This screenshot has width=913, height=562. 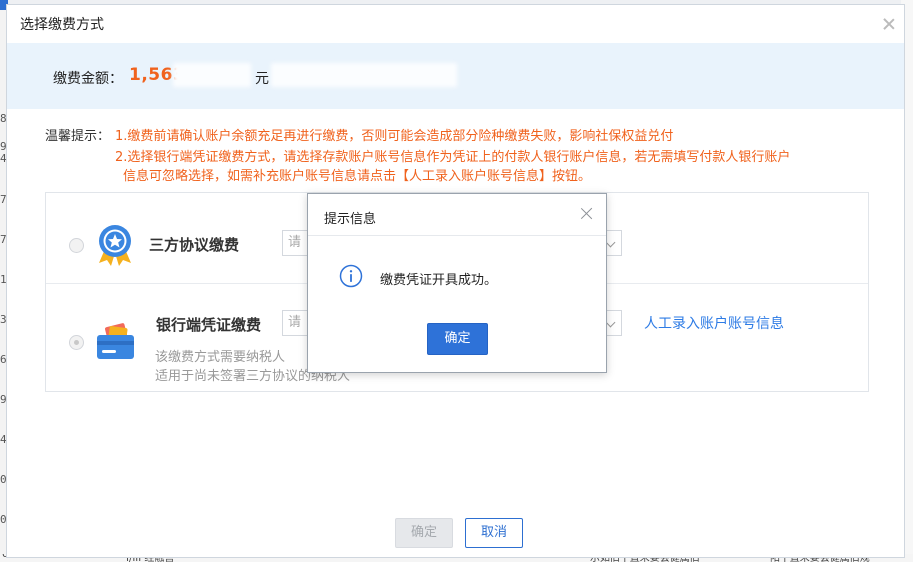 I want to click on amount-label: 缴费金额：, so click(x=88, y=79).